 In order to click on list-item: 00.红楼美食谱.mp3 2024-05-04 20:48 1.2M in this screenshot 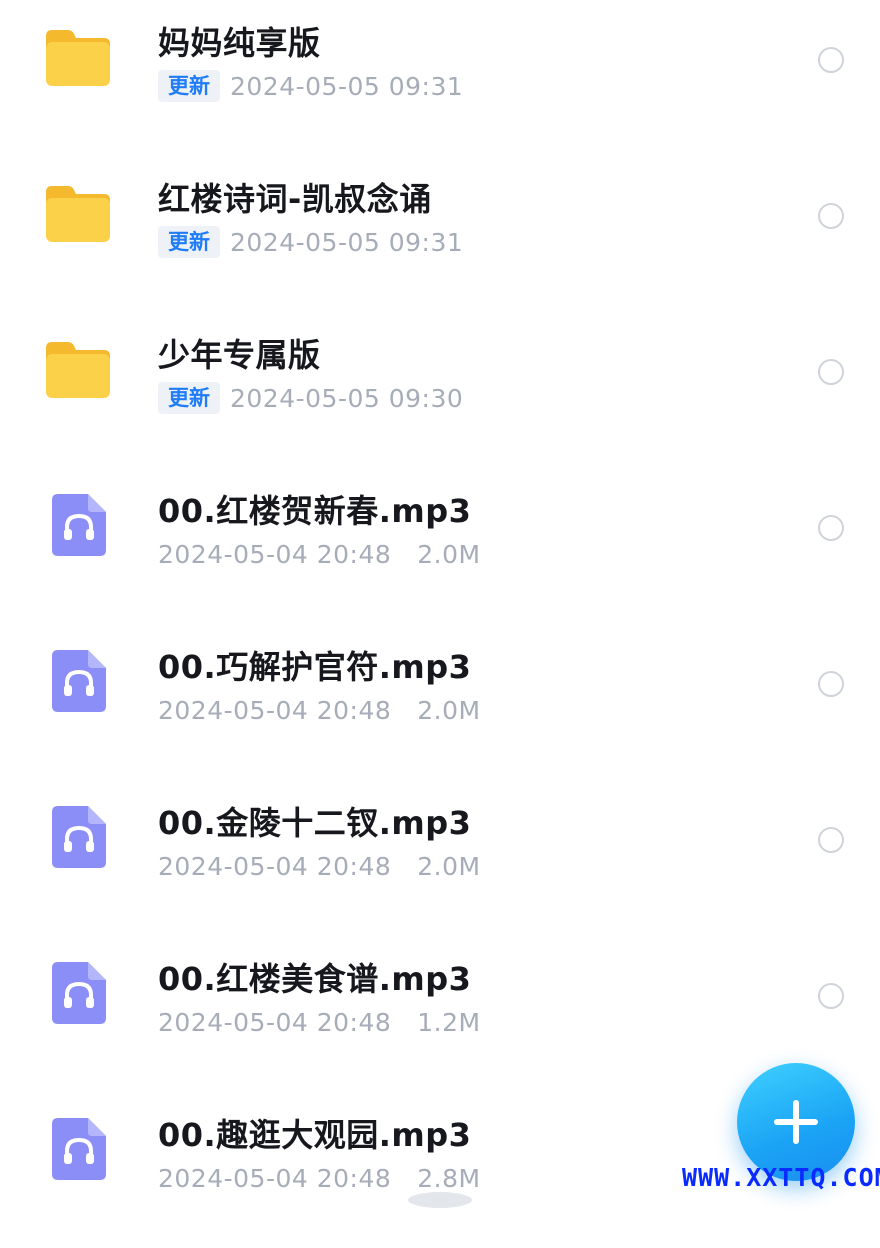, I will do `click(440, 1014)`.